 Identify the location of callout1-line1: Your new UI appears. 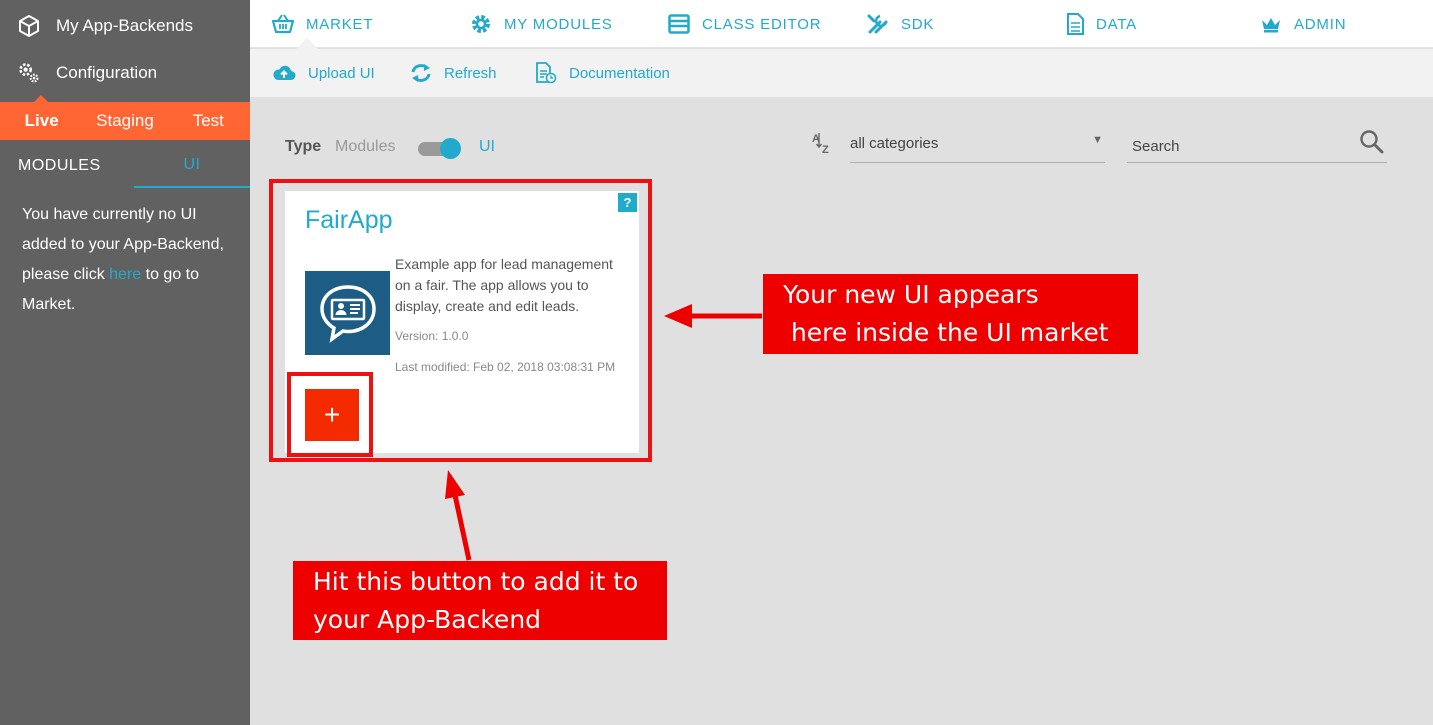
(911, 294).